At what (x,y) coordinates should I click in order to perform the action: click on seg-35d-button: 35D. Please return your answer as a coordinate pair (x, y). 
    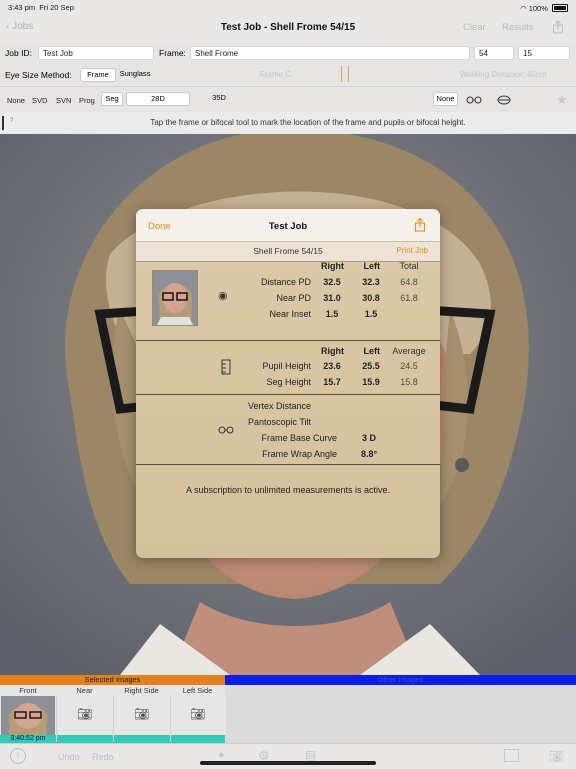
    Looking at the image, I should click on (219, 99).